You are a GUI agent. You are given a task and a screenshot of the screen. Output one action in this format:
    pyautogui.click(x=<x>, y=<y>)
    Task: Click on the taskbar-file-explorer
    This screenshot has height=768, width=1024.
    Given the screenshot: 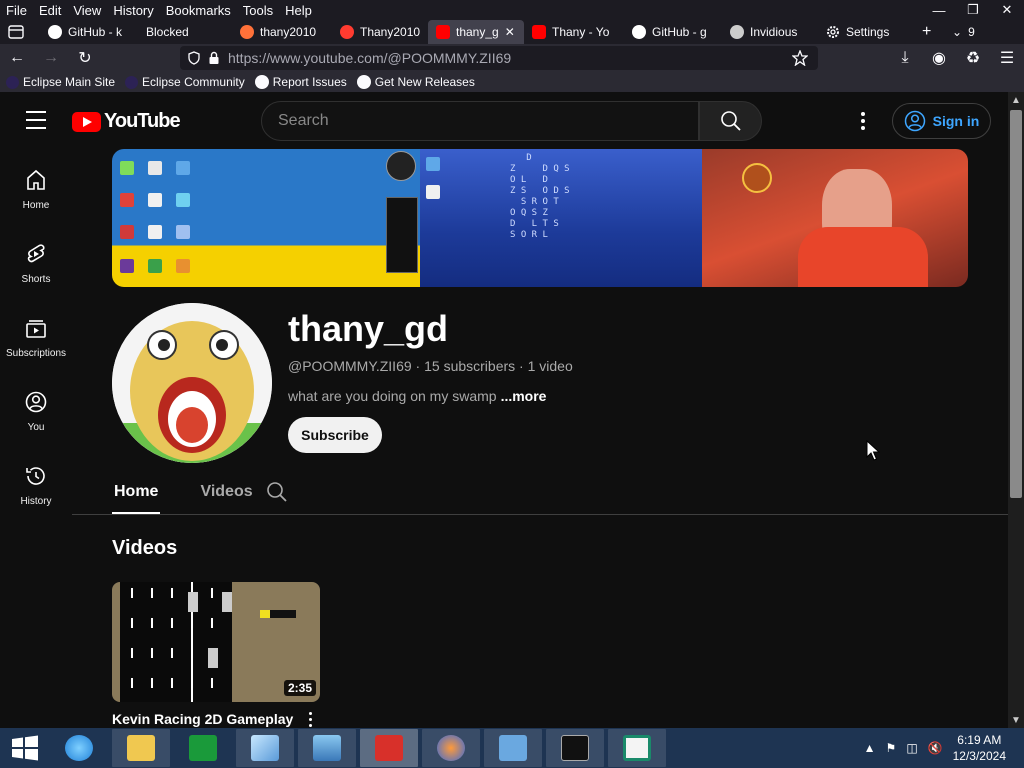 What is the action you would take?
    pyautogui.click(x=141, y=748)
    